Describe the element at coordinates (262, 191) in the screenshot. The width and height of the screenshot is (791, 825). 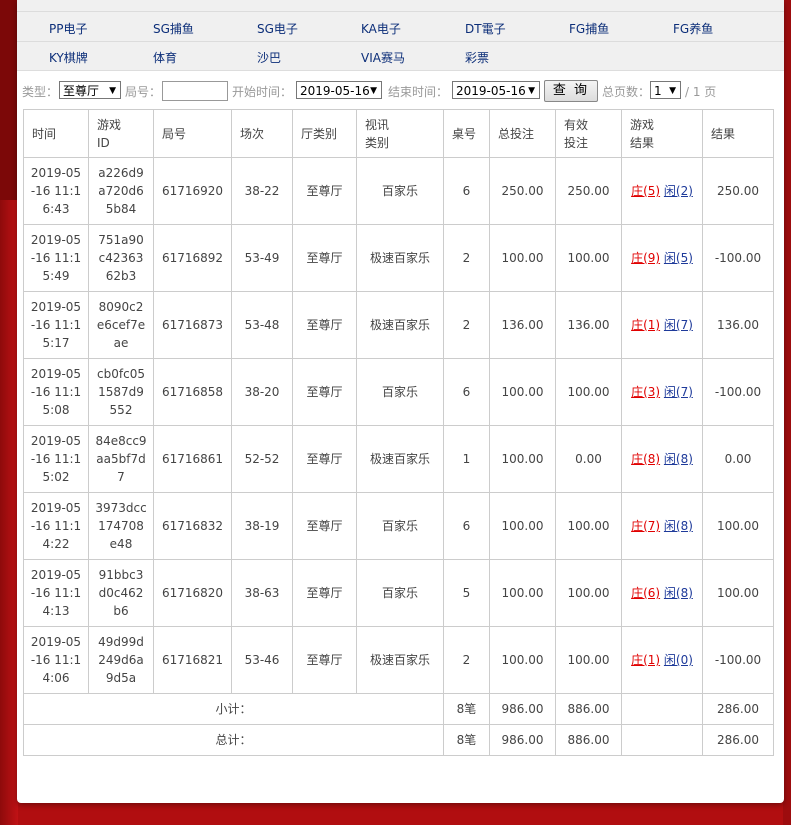
I see `cell-session: 38-22` at that location.